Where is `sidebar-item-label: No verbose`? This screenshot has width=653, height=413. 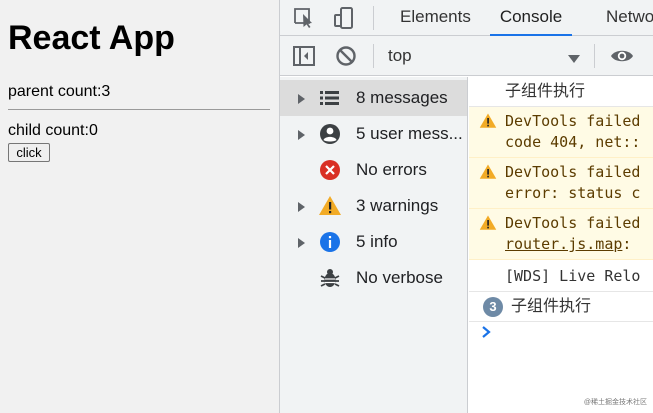
sidebar-item-label: No verbose is located at coordinates (399, 277).